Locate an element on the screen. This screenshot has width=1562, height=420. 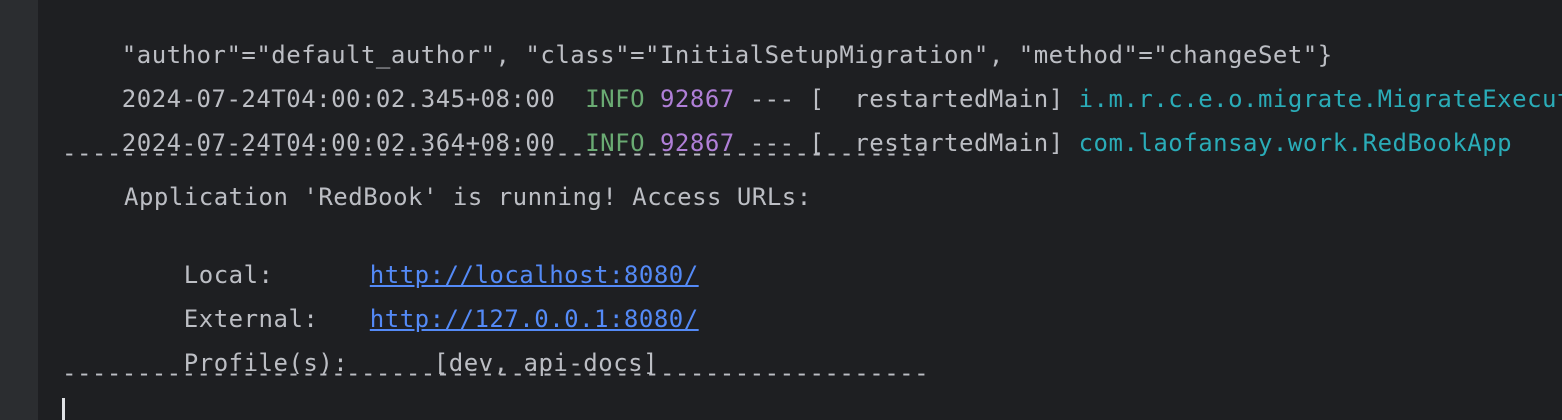
console-gutter is located at coordinates (19, 210).